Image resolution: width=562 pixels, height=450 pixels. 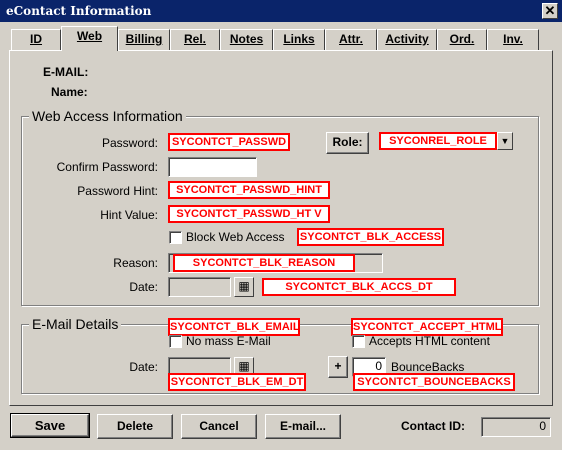 What do you see at coordinates (299, 39) in the screenshot?
I see `tab-links: Links` at bounding box center [299, 39].